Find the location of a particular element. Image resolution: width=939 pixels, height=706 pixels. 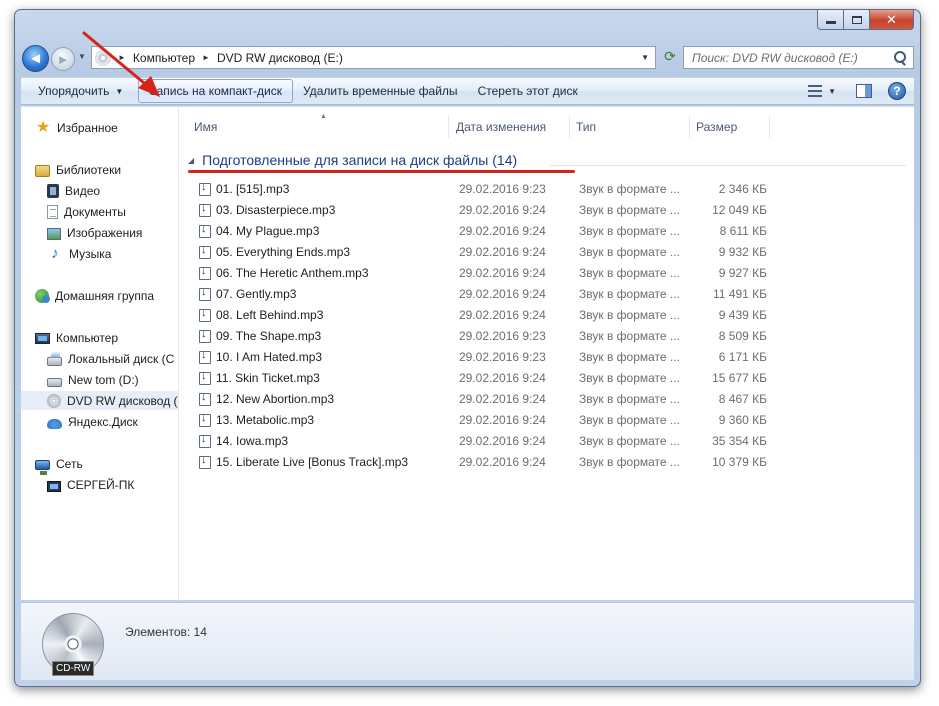

file-name: 04. My Plague.mp3 is located at coordinates (268, 231).